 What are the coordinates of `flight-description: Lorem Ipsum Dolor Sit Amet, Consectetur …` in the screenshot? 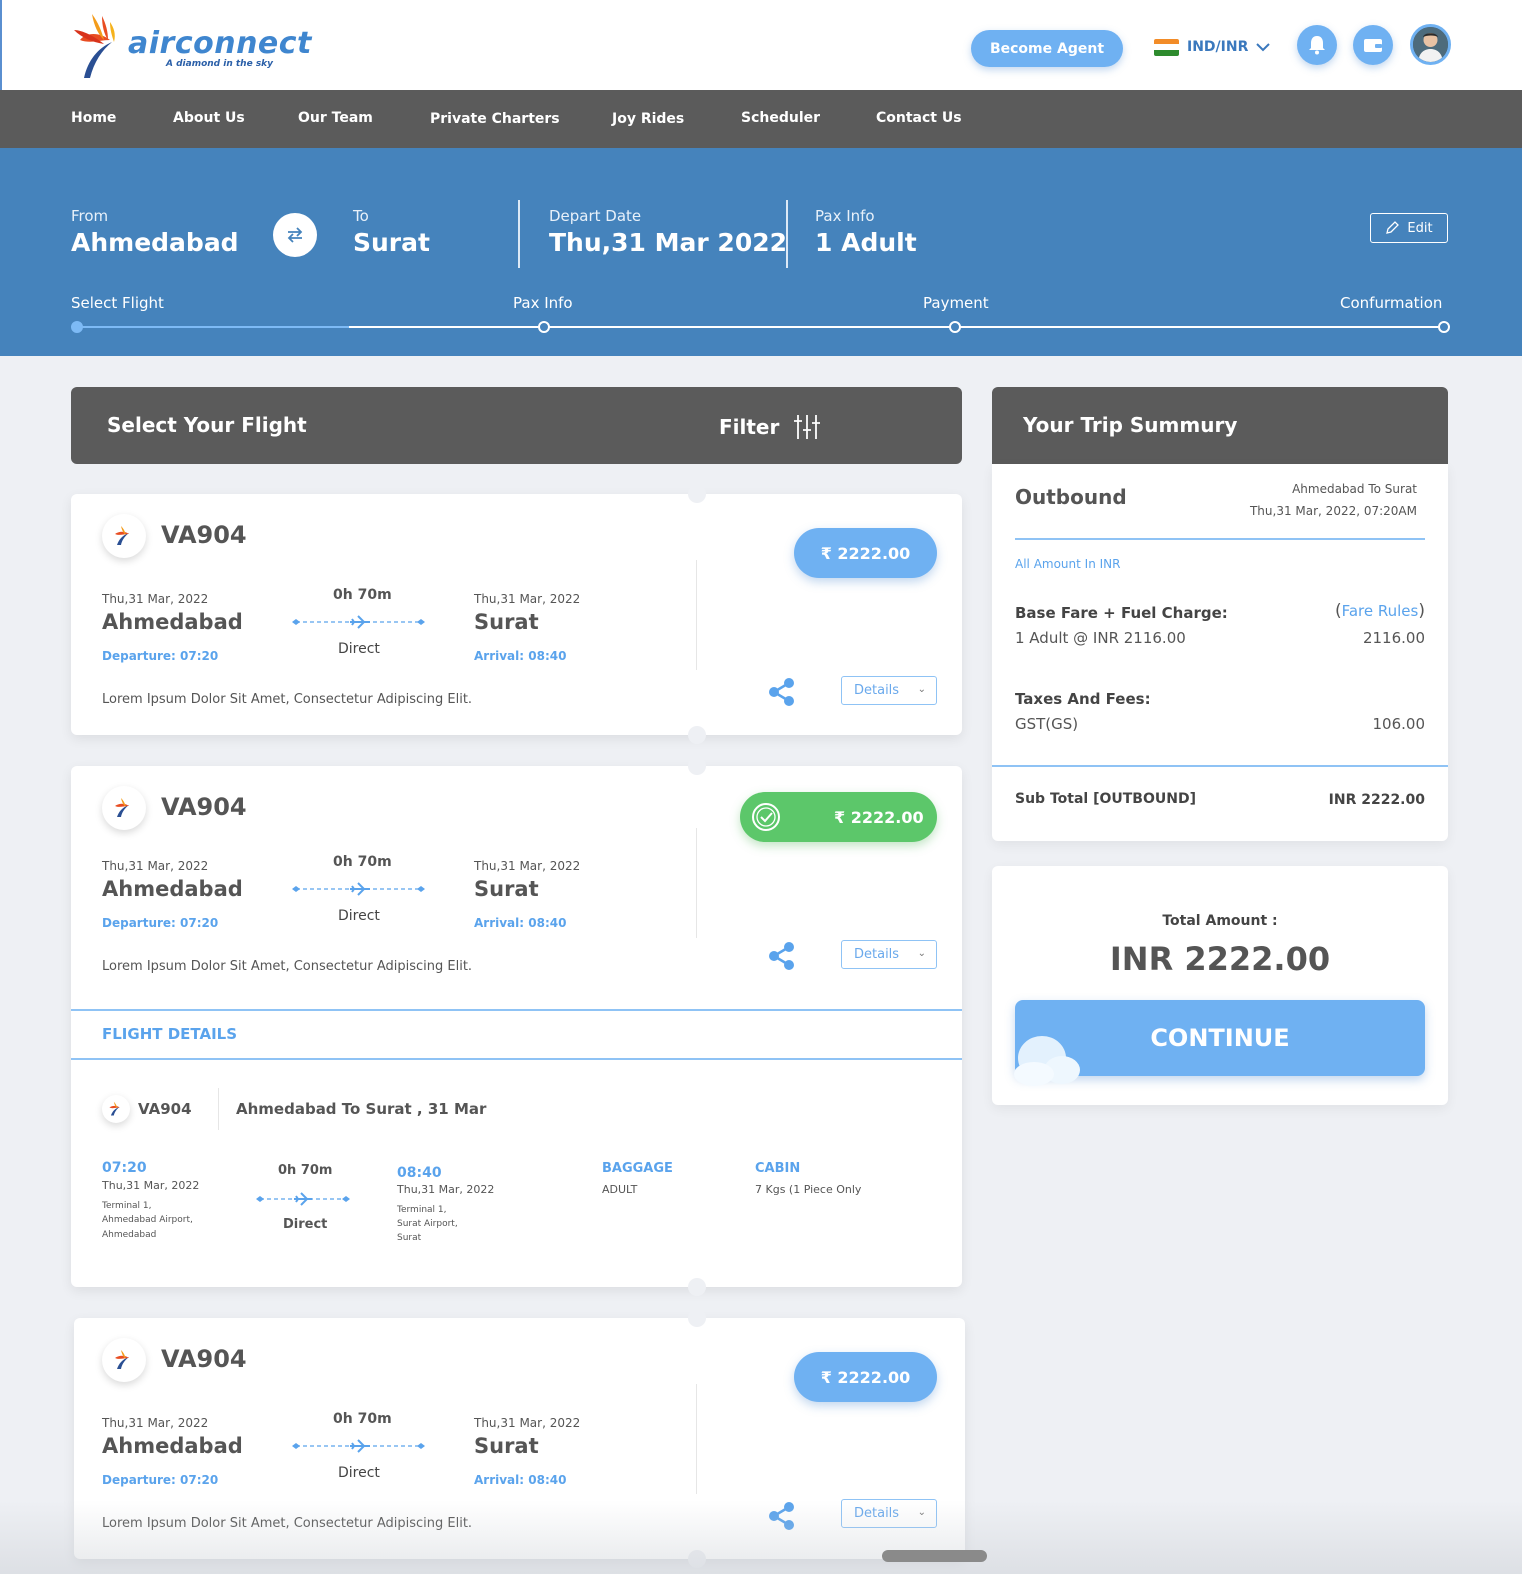 It's located at (287, 1523).